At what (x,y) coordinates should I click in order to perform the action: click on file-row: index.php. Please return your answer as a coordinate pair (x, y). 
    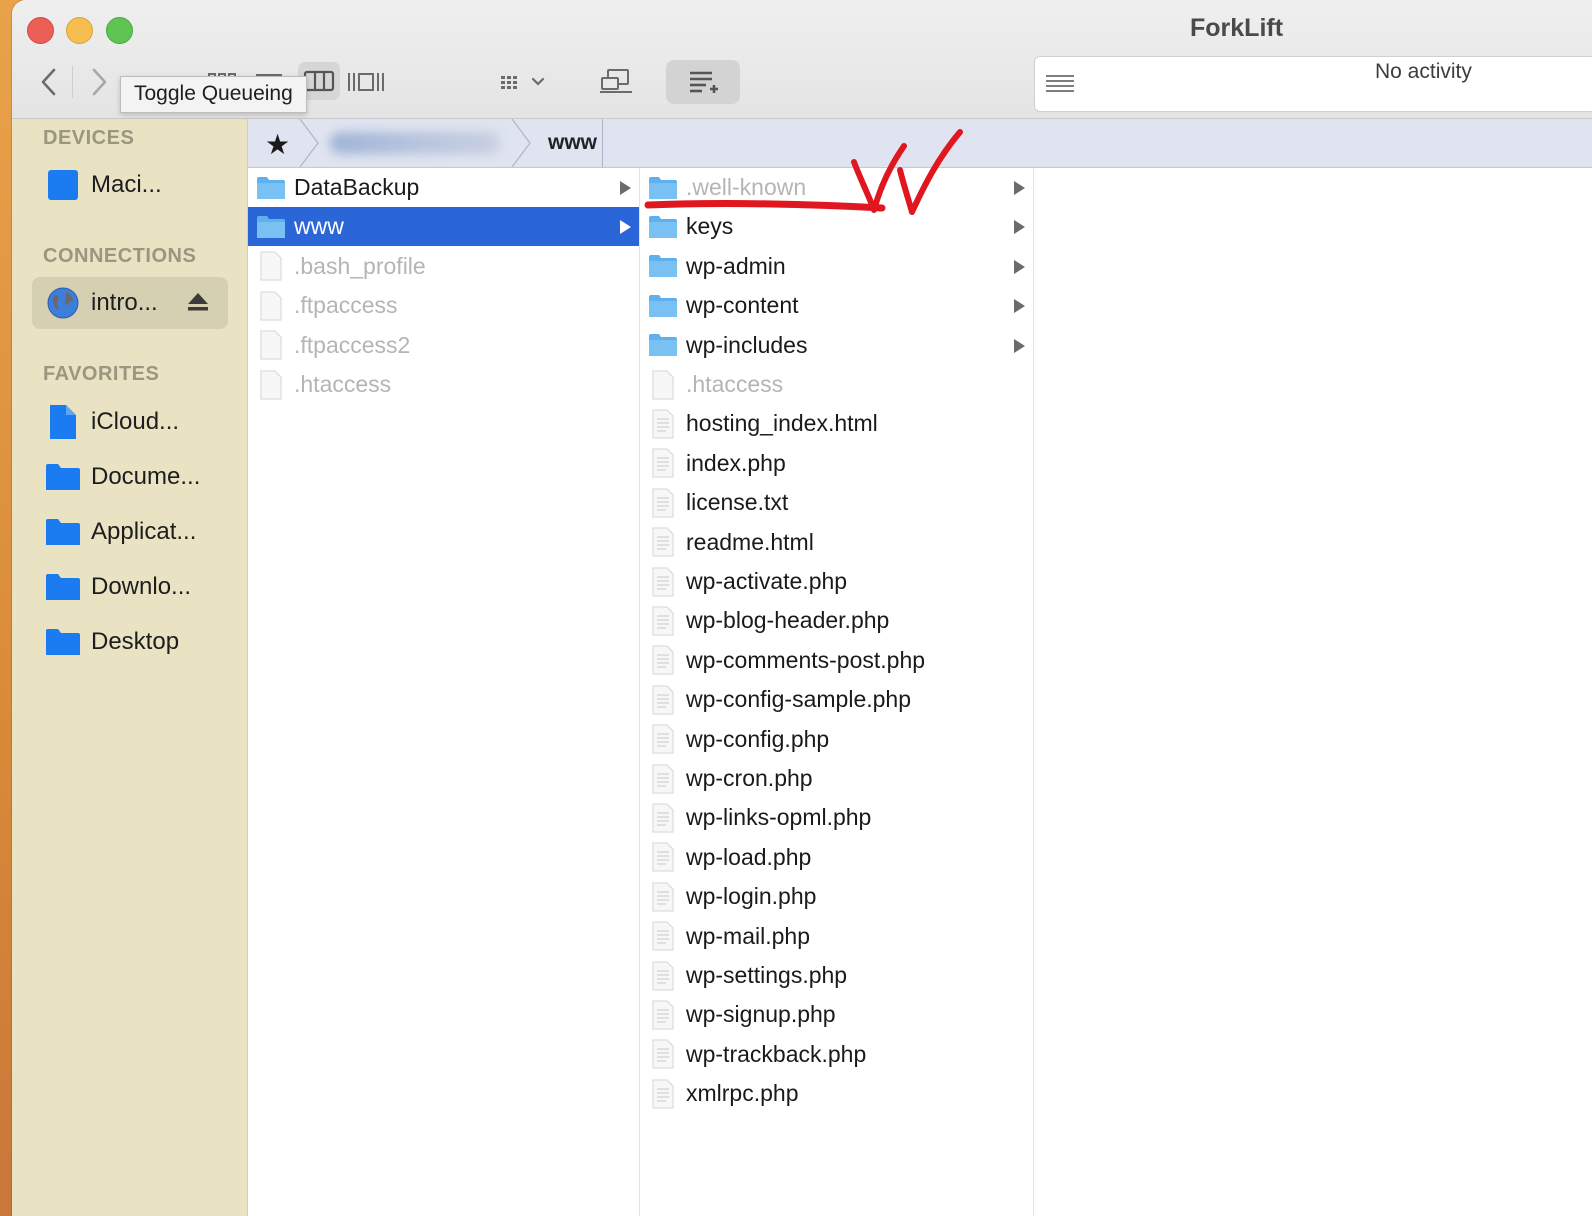
    Looking at the image, I should click on (836, 463).